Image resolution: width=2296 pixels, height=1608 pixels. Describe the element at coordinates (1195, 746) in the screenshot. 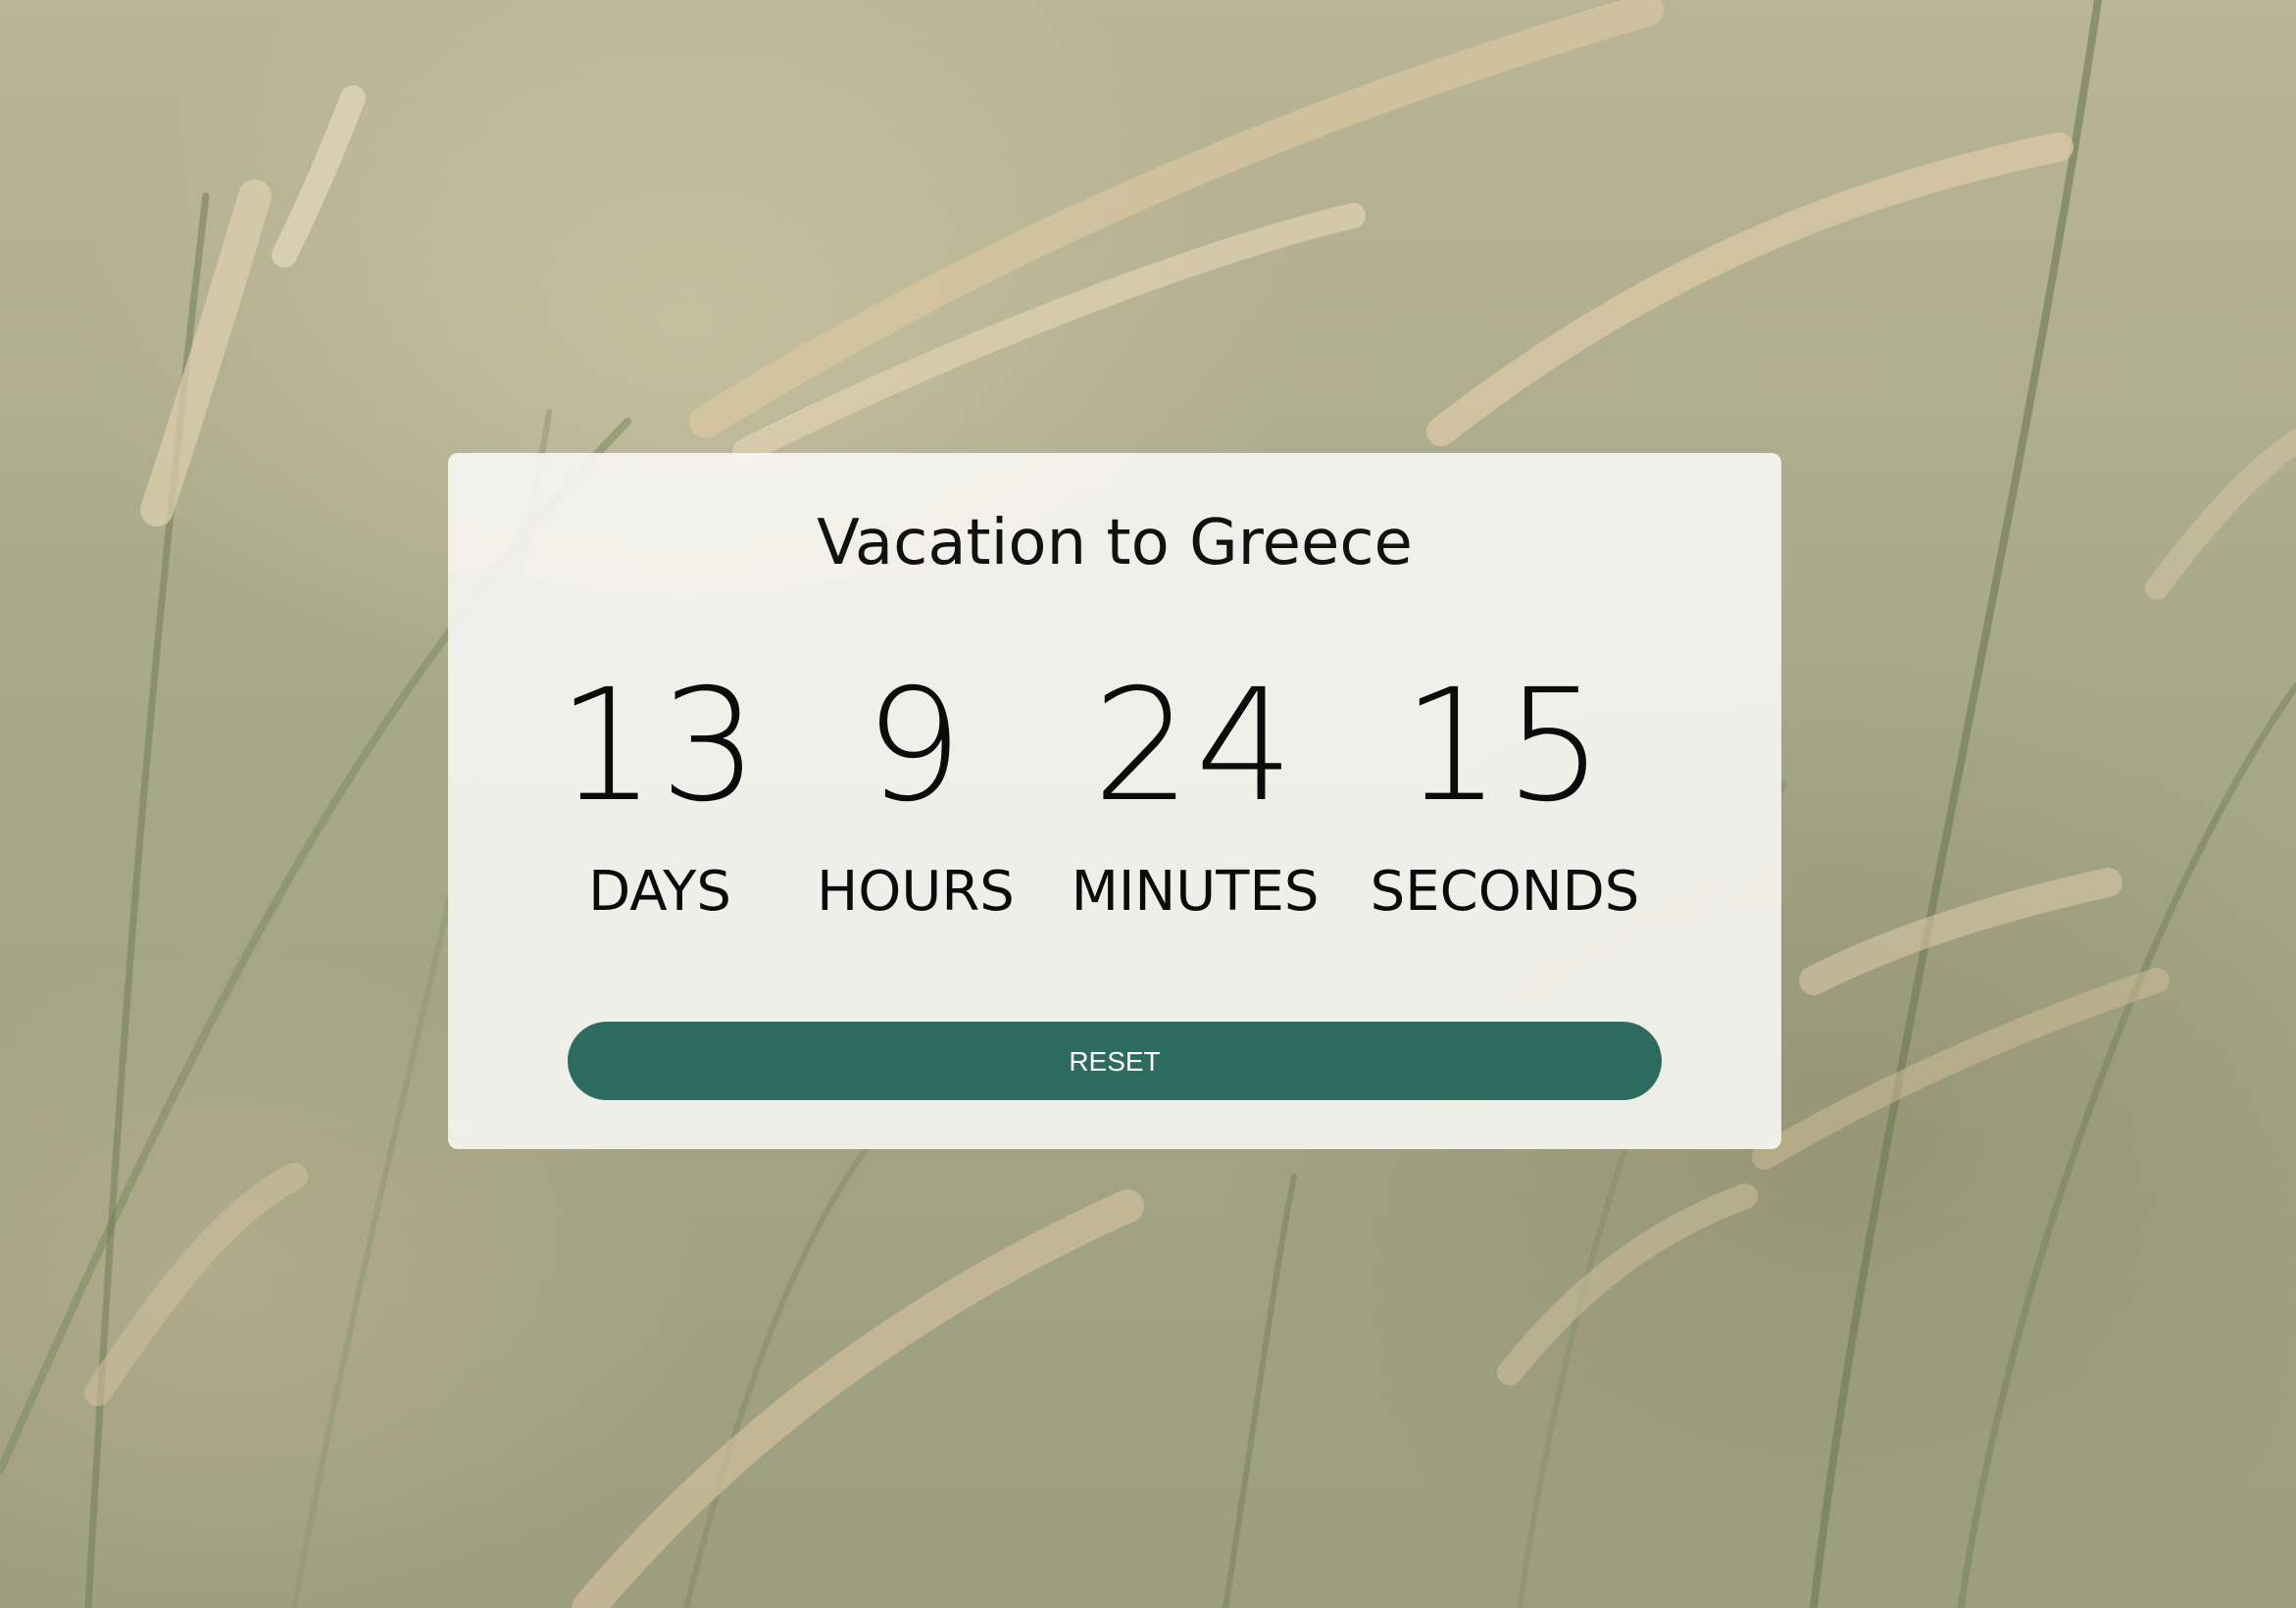

I see `minutes-value: 24` at that location.